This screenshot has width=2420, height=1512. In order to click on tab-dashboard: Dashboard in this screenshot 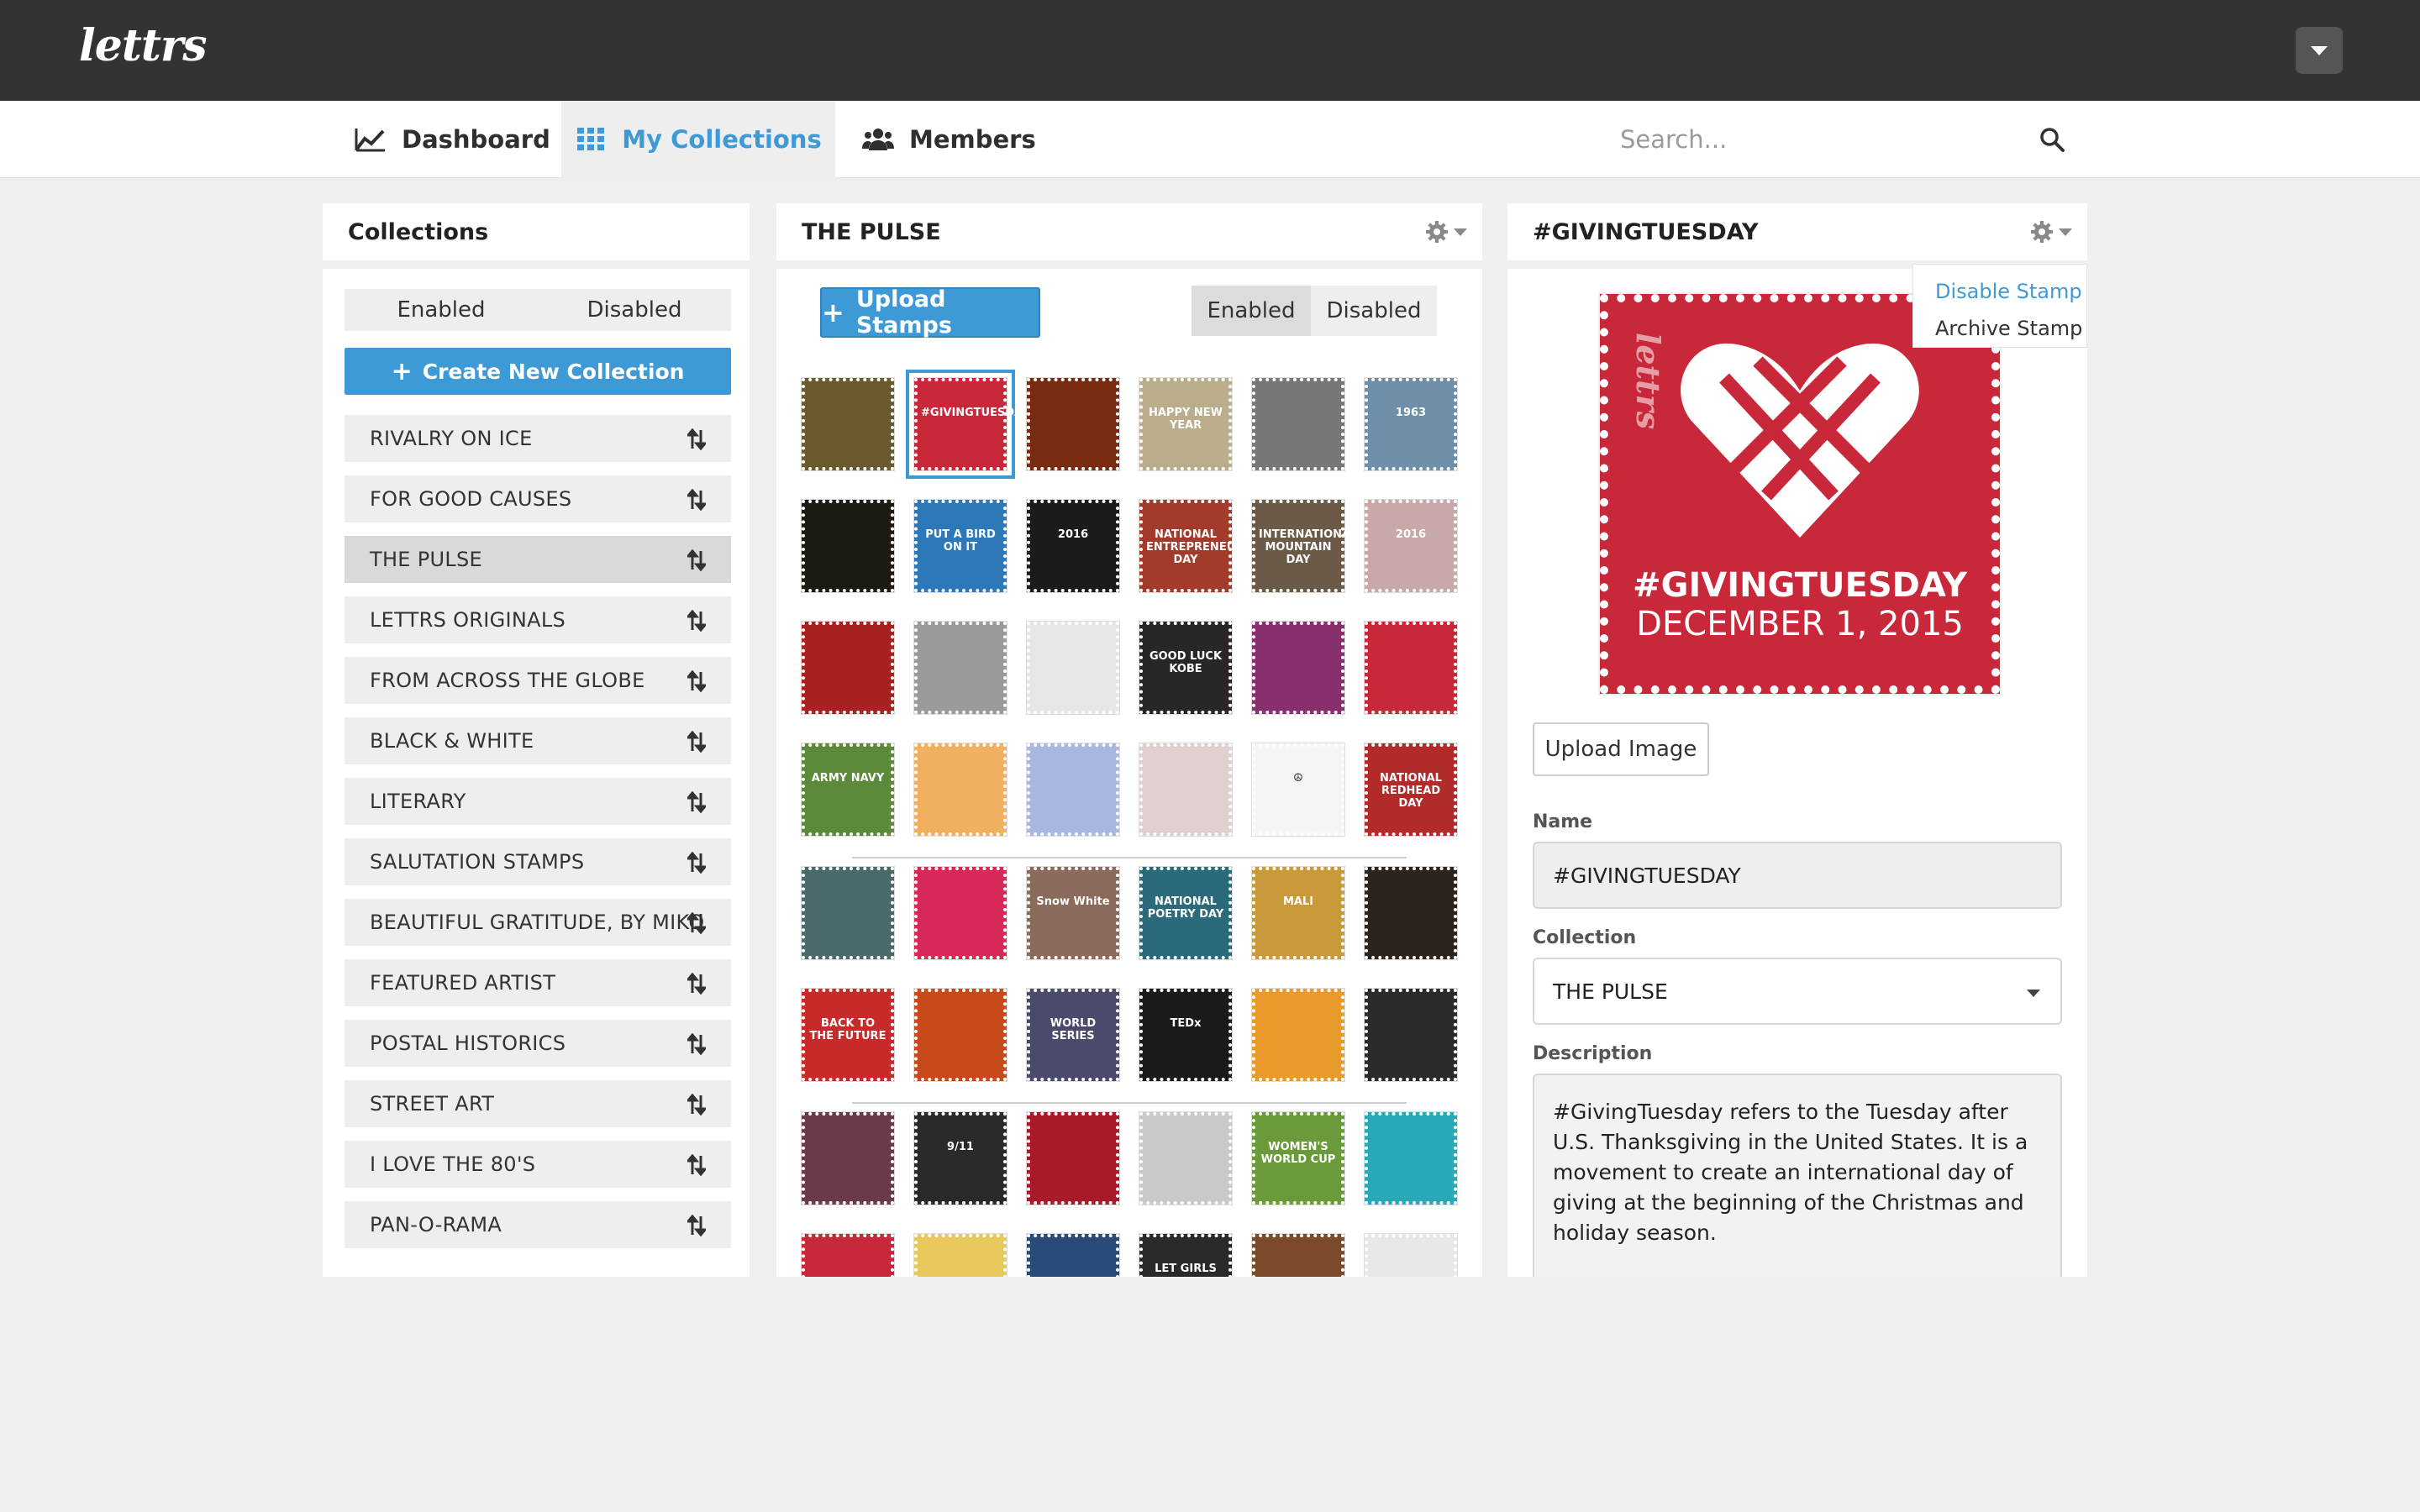, I will do `click(458, 139)`.